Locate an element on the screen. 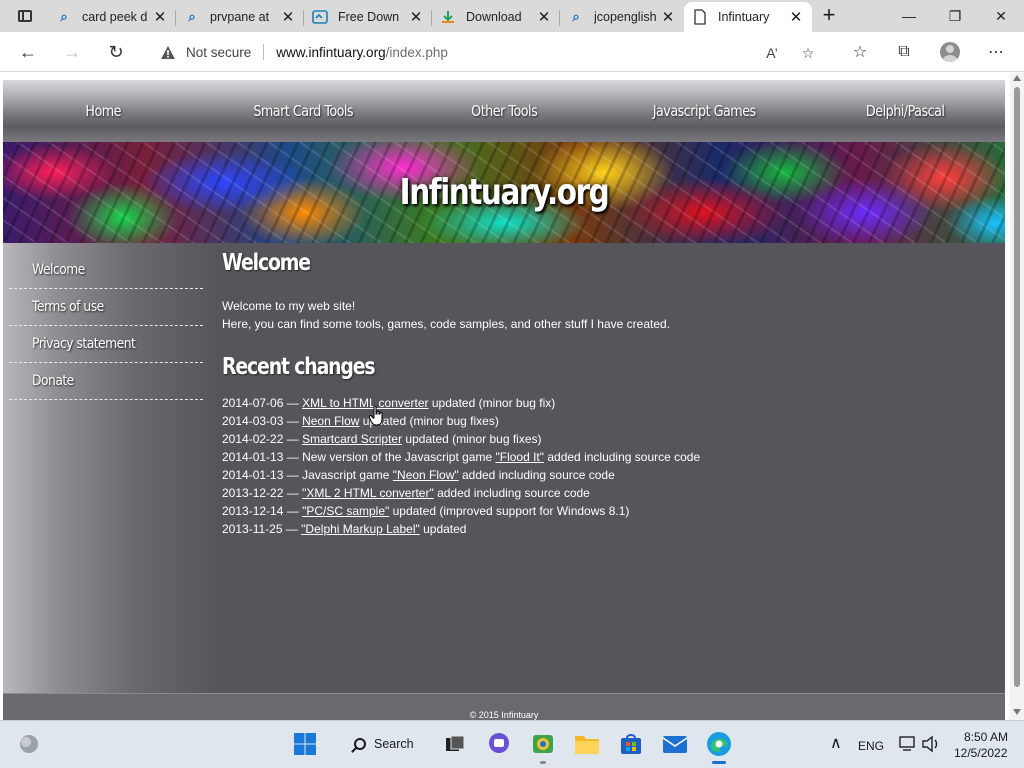 Image resolution: width=1024 pixels, height=768 pixels. task-view-icon is located at coordinates (455, 744).